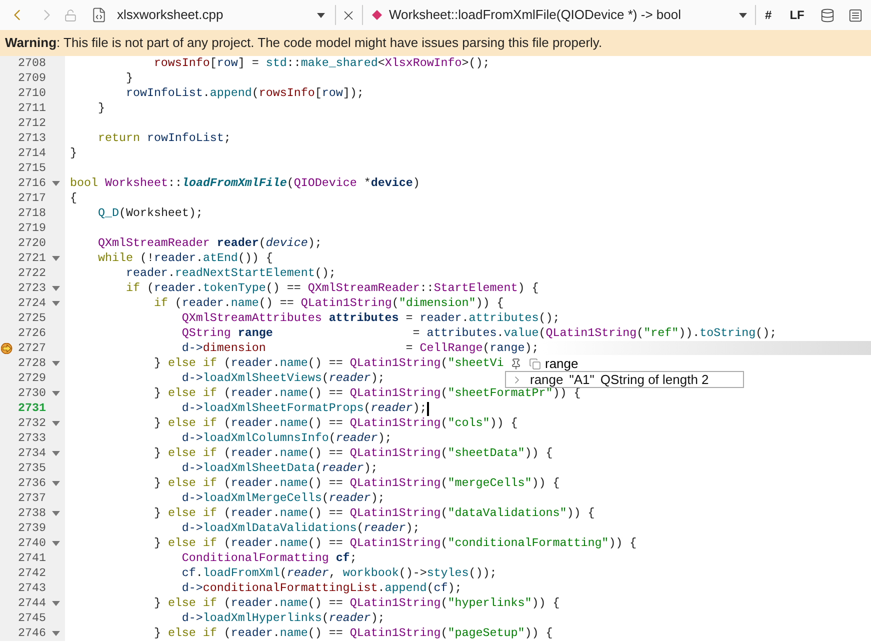 This screenshot has height=643, width=871. What do you see at coordinates (331, 288) in the screenshot?
I see `code-line: if (reader.tokenType() == QXmlStreamReader::StartElement) {` at bounding box center [331, 288].